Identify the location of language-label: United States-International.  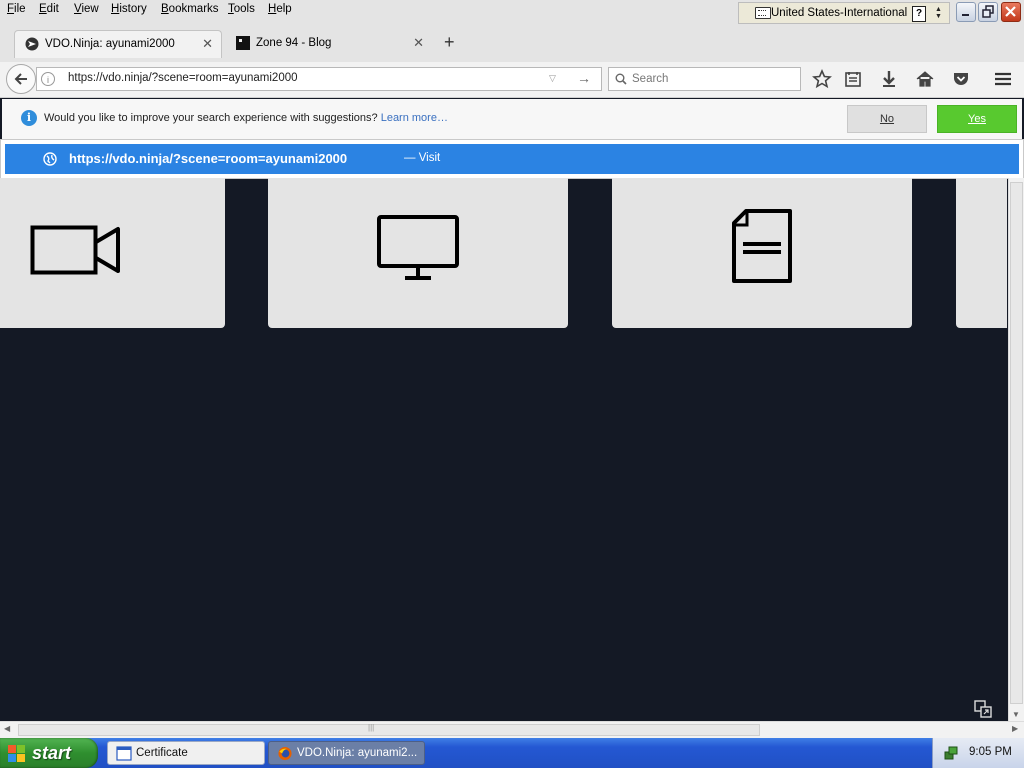
(839, 13).